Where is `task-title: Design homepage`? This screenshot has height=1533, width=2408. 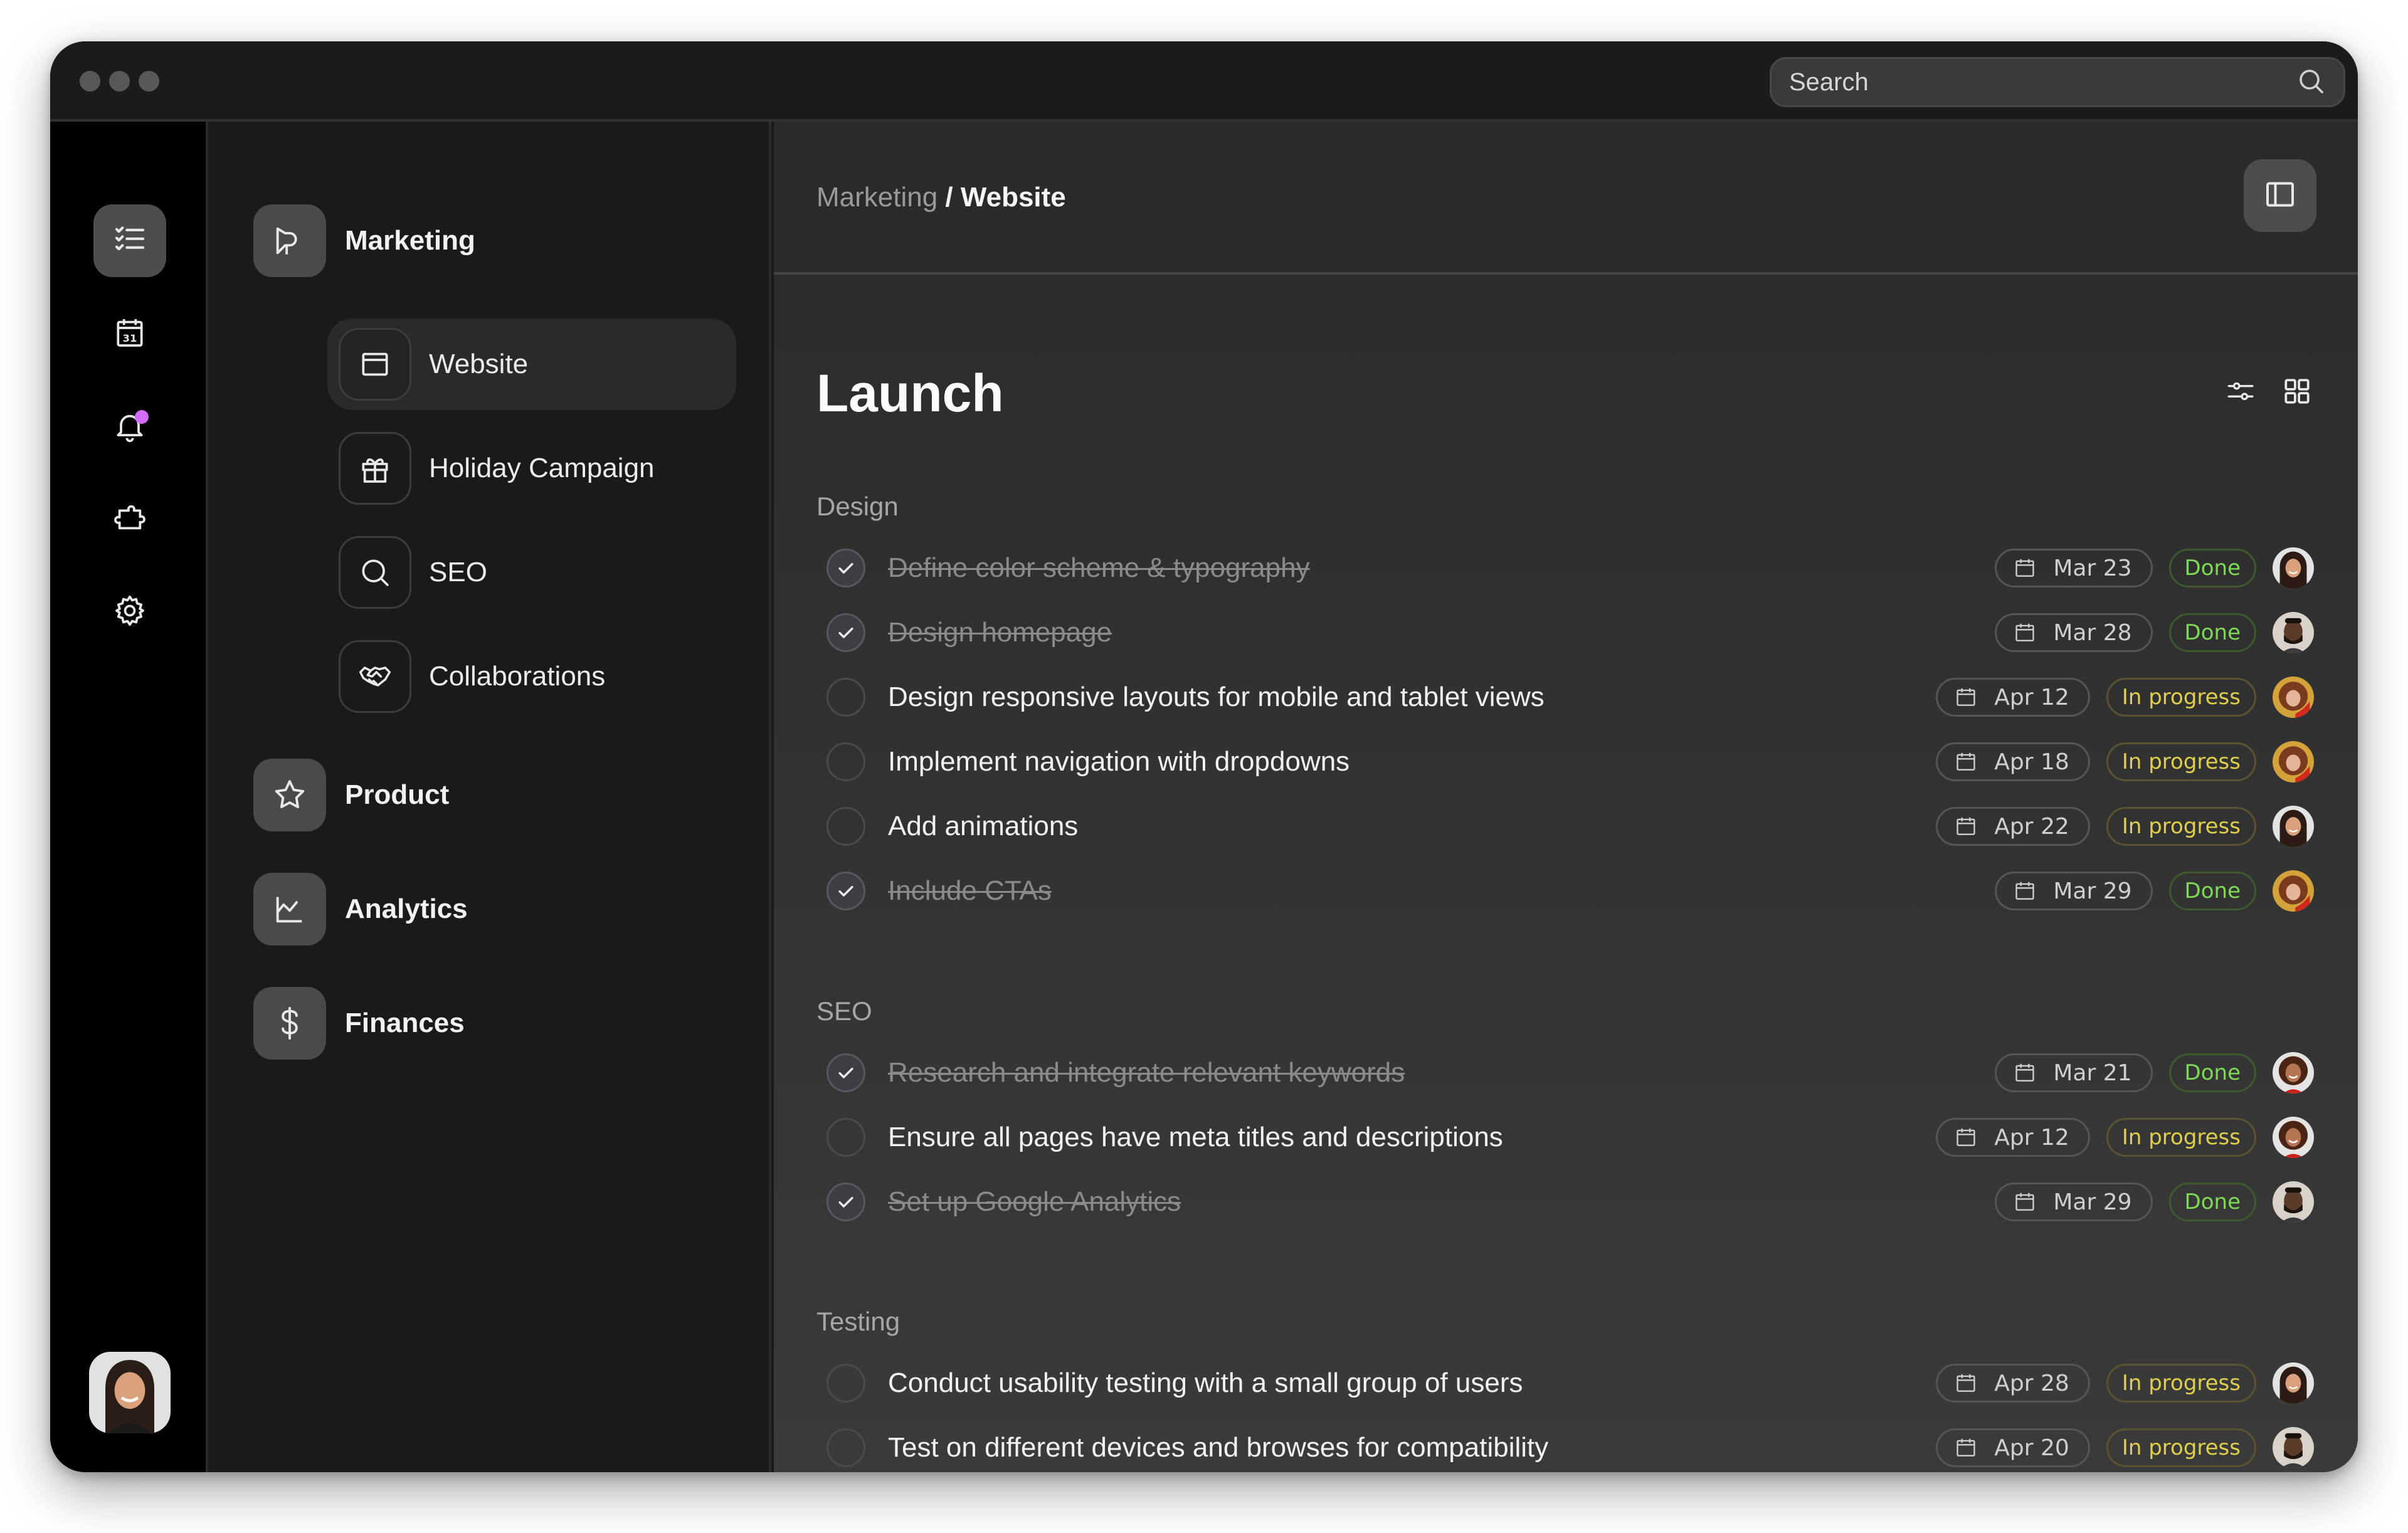 task-title: Design homepage is located at coordinates (1441, 632).